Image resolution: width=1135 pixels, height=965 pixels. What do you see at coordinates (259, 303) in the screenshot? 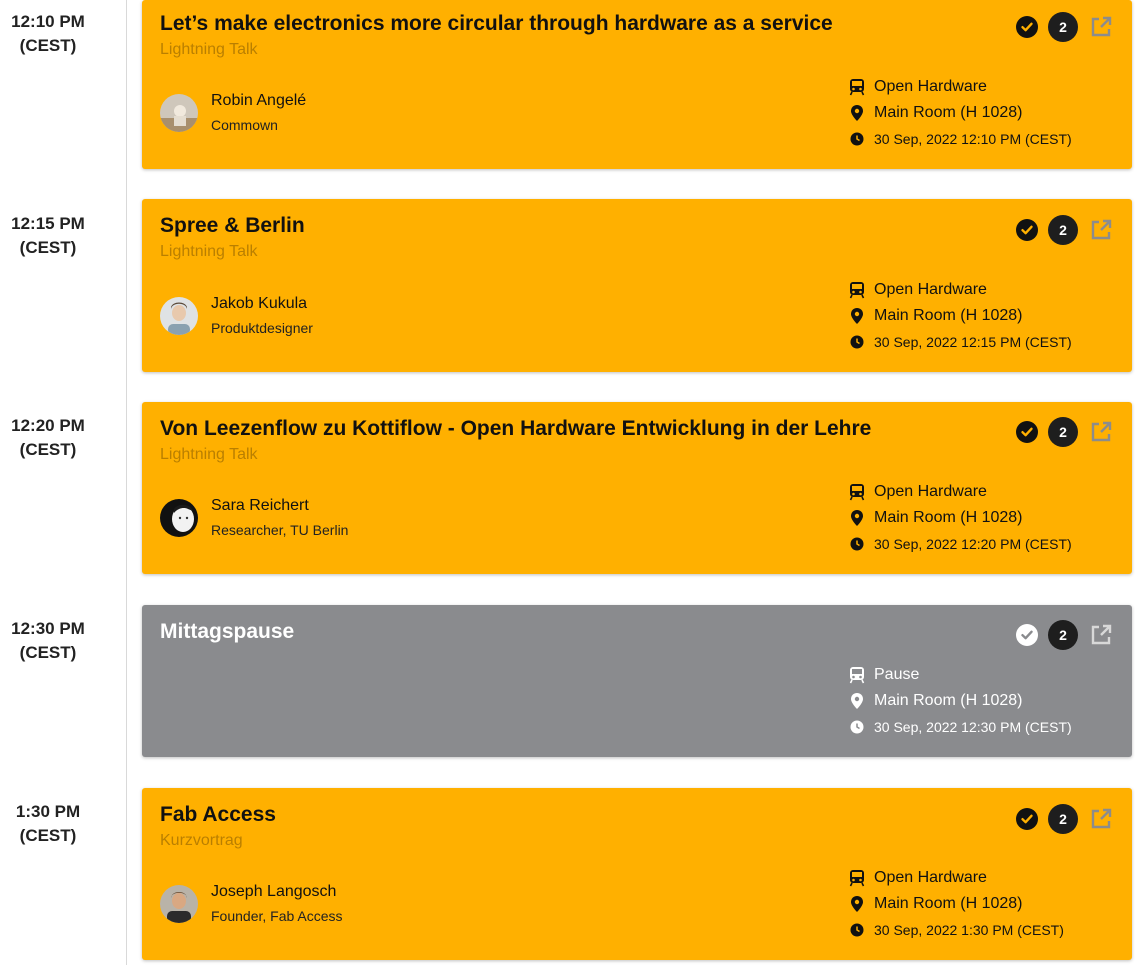
I see `speaker-name: Jakob Kukula` at bounding box center [259, 303].